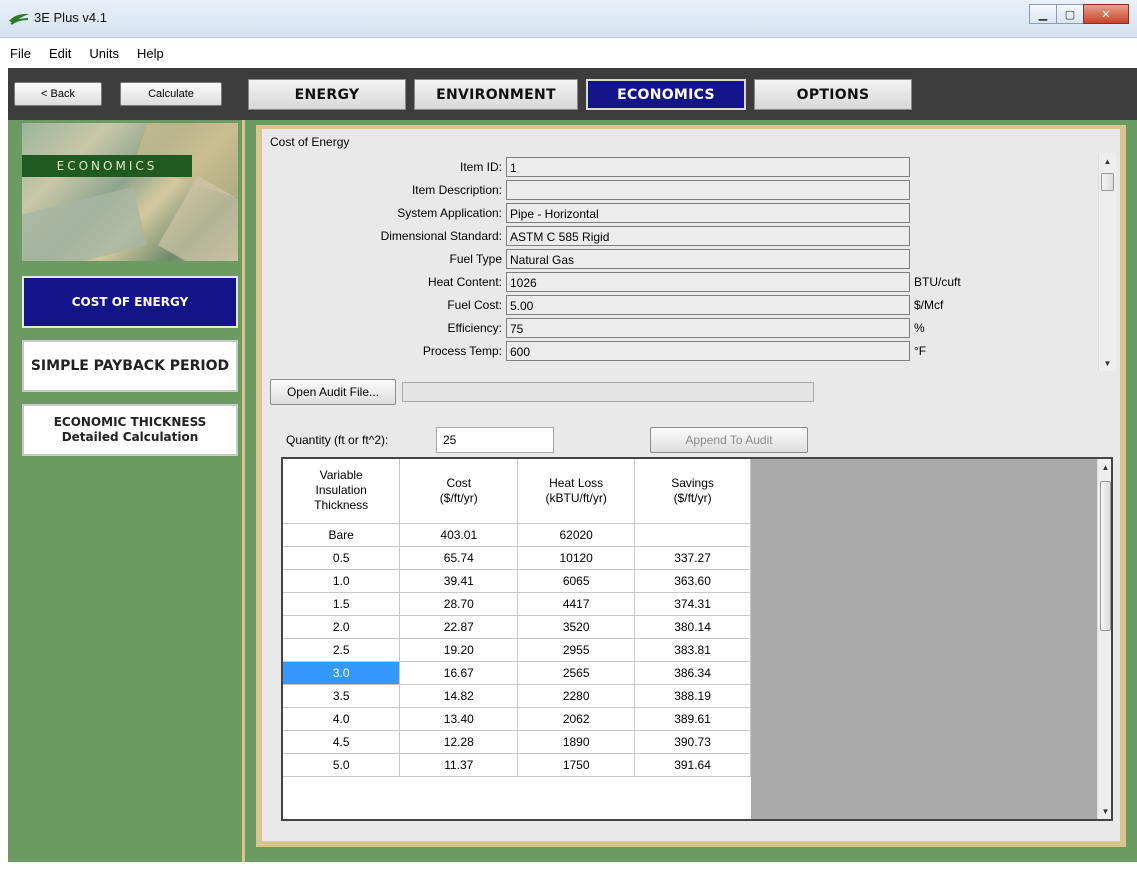 The width and height of the screenshot is (1137, 869). I want to click on table-row: 4.0 13.40 2062 389.61, so click(517, 719).